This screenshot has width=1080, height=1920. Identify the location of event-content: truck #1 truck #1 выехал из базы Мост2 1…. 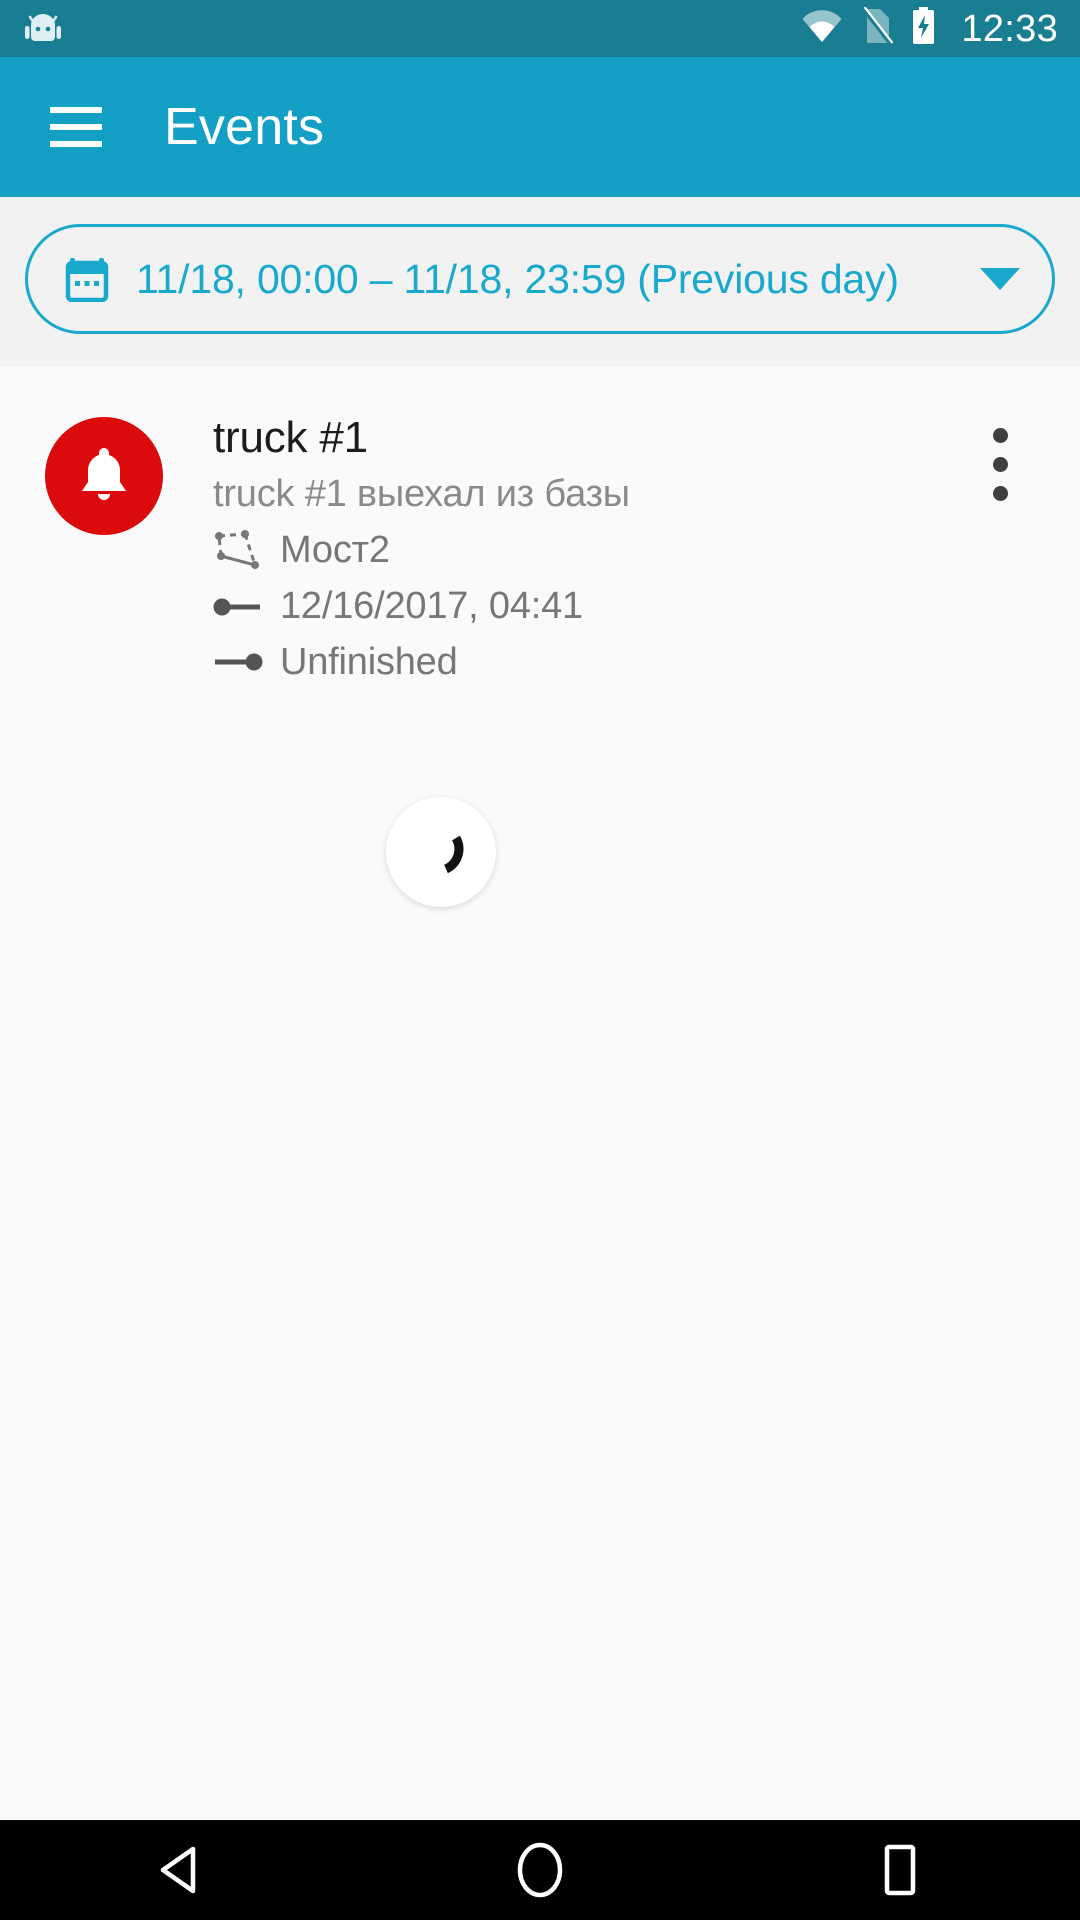
(646, 548).